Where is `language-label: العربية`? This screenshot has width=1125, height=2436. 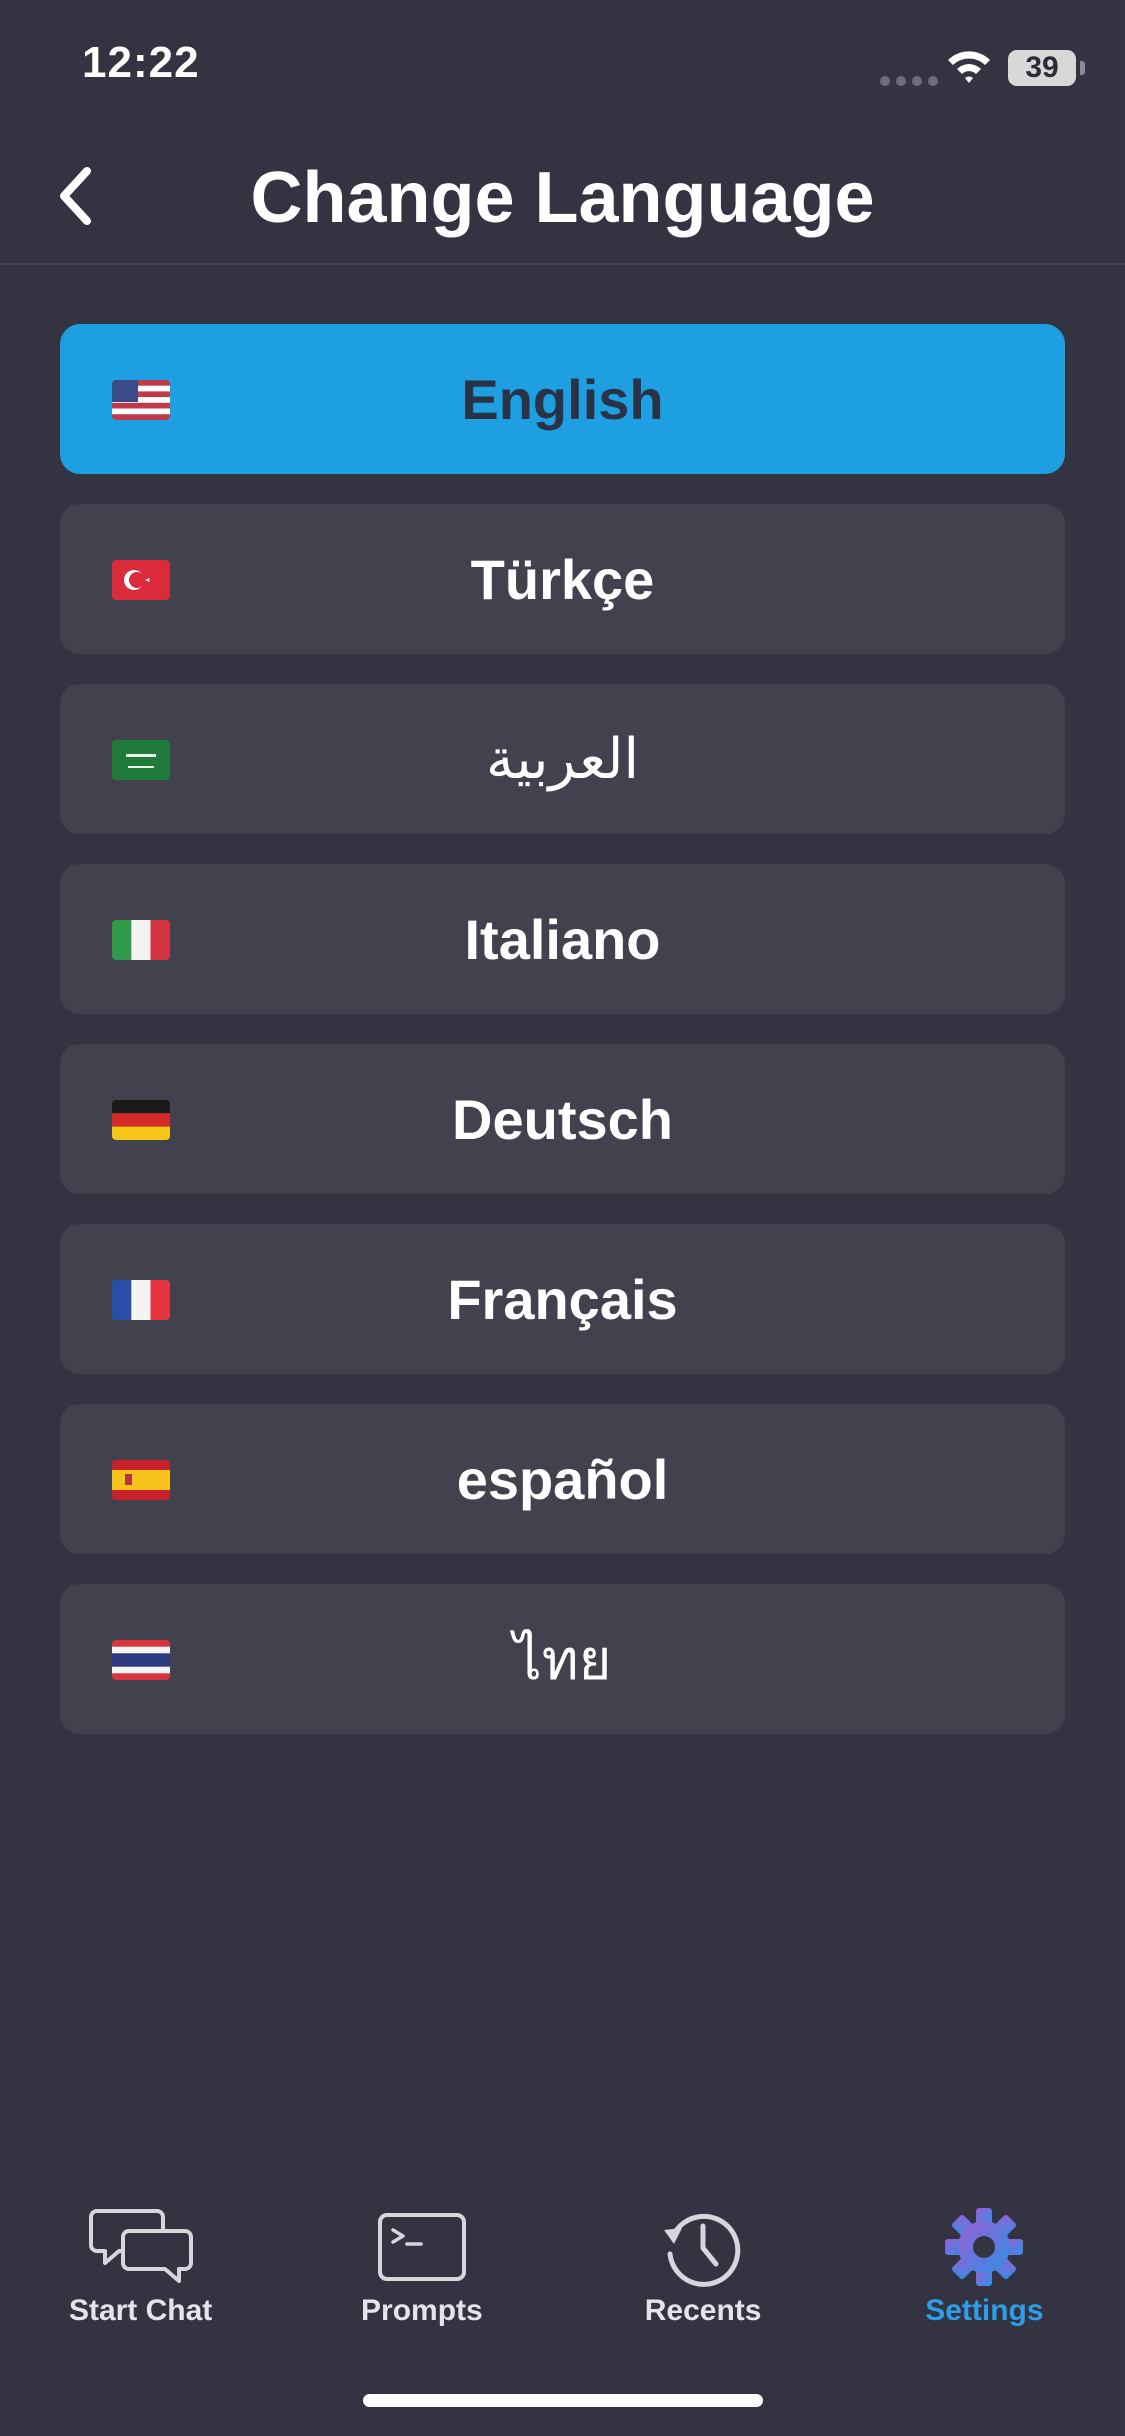
language-label: العربية is located at coordinates (562, 759).